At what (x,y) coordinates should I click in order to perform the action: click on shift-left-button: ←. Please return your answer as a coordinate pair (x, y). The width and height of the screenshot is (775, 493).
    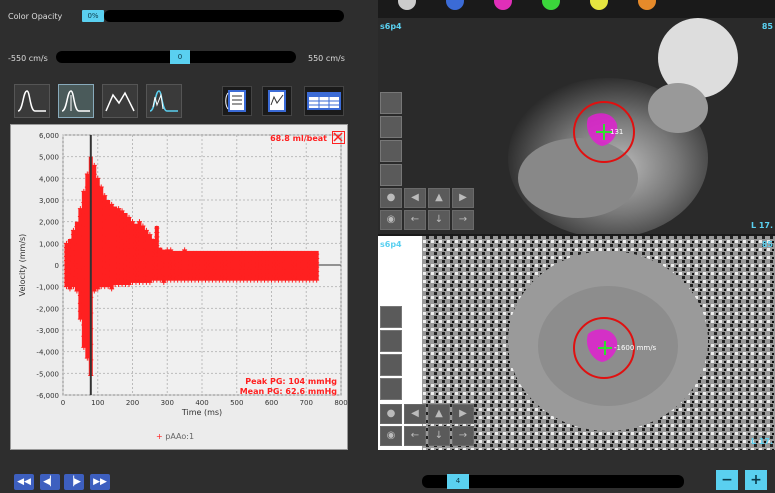
    Looking at the image, I should click on (415, 220).